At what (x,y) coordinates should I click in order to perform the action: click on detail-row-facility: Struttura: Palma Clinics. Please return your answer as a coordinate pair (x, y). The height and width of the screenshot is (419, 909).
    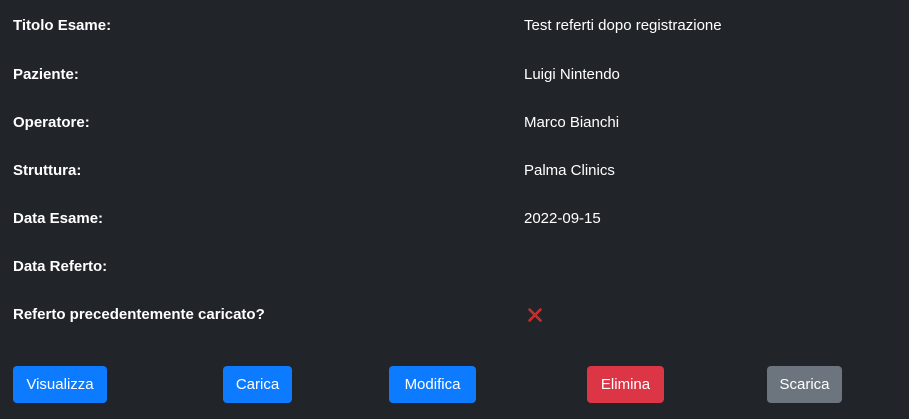
    Looking at the image, I should click on (454, 171).